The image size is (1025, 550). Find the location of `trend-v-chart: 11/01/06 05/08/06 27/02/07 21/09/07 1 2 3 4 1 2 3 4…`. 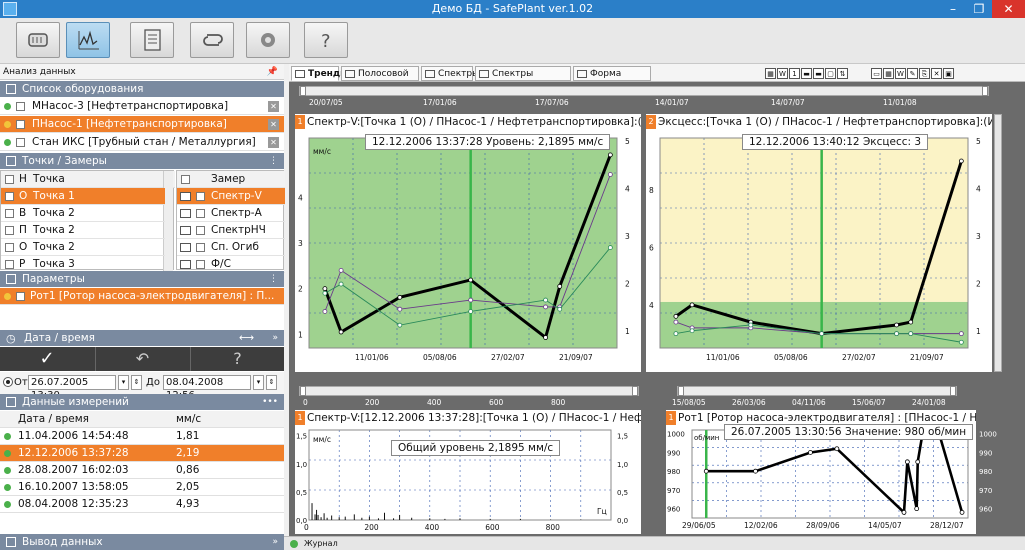

trend-v-chart: 11/01/06 05/08/06 27/02/07 21/09/07 1 2 3 4 1 2 3 4… is located at coordinates (468, 251).